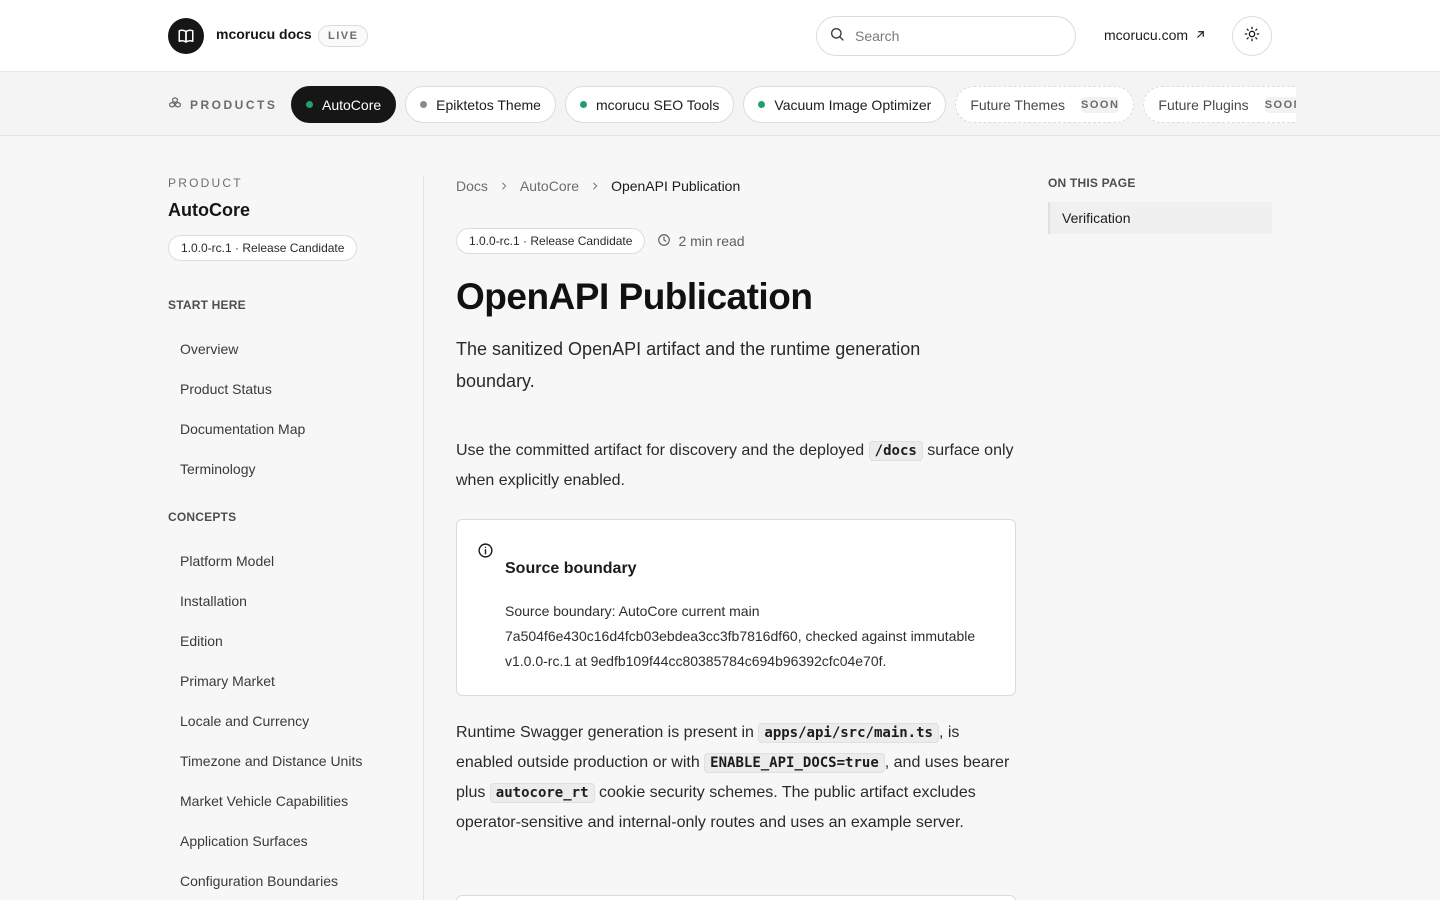 This screenshot has width=1440, height=900. What do you see at coordinates (207, 305) in the screenshot?
I see `sidebar-section-title: START HERE` at bounding box center [207, 305].